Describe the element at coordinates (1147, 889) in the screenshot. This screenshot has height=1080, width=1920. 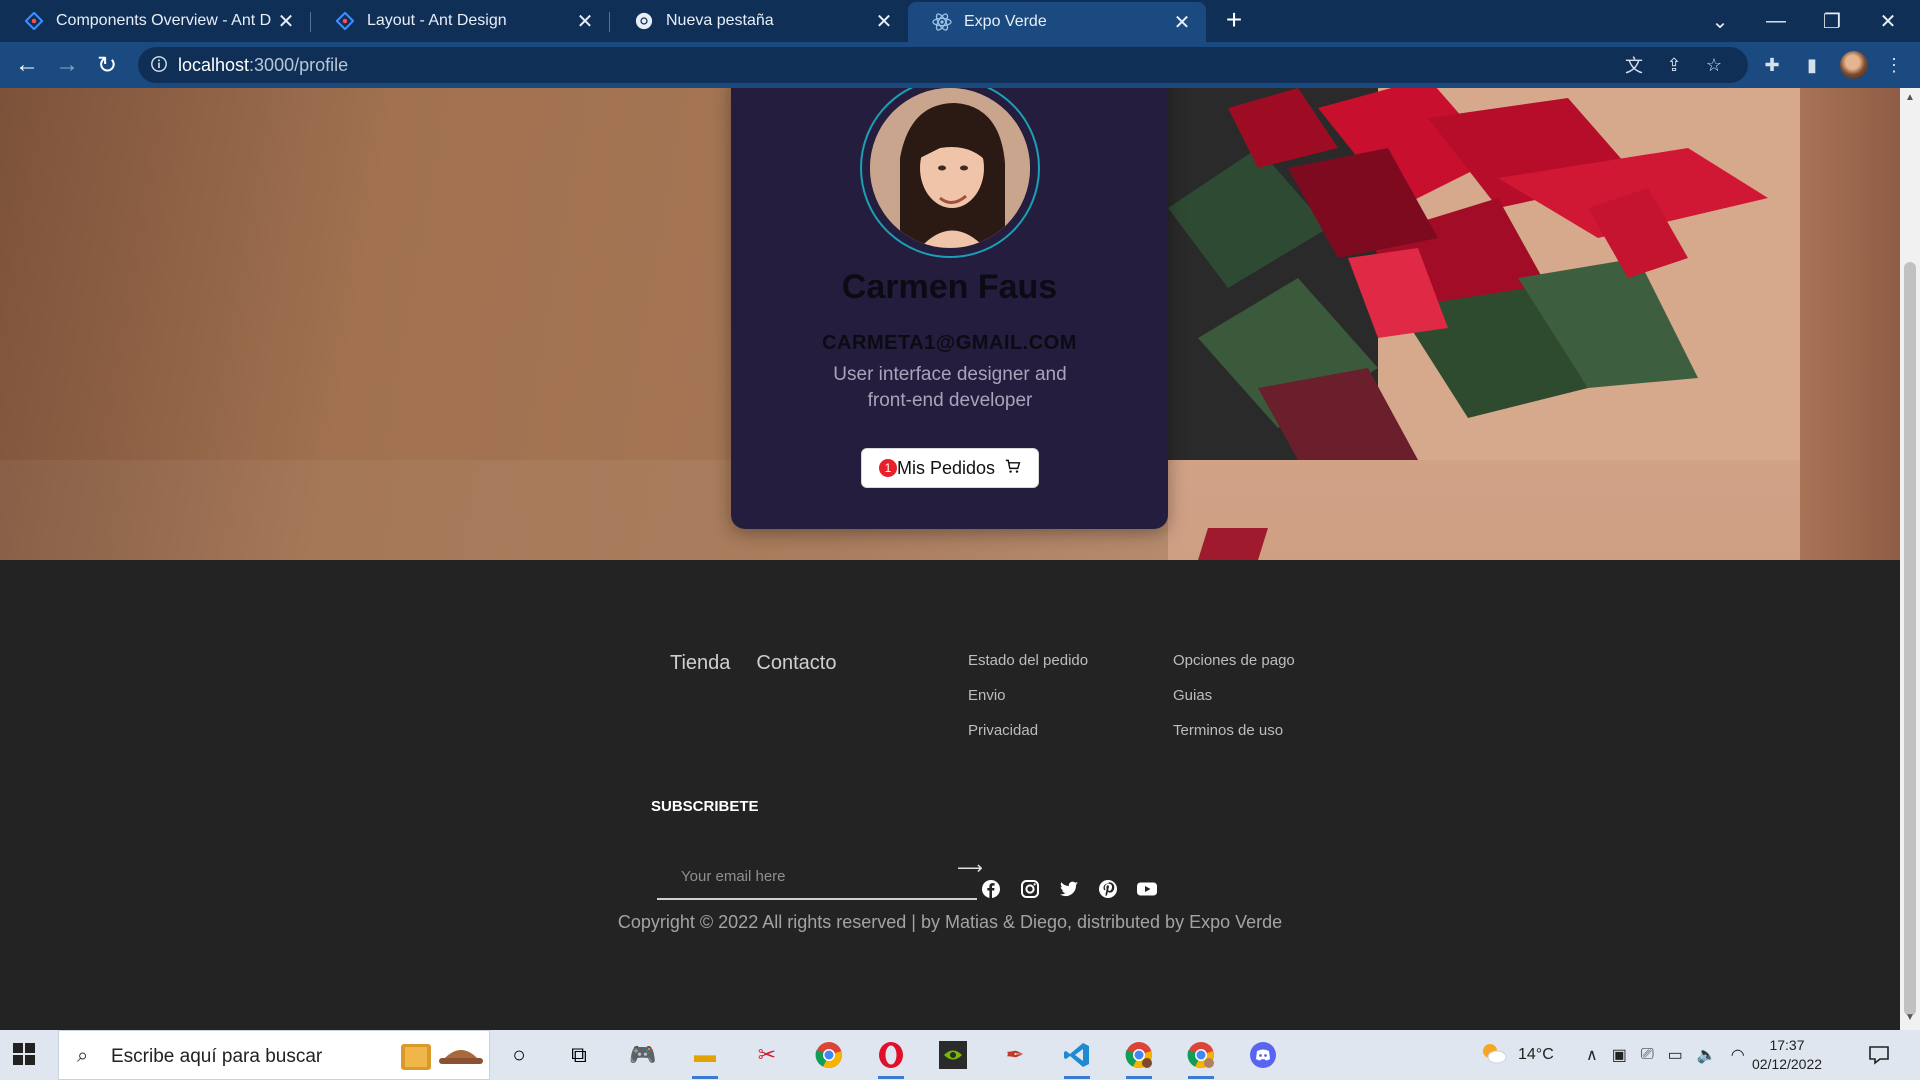
I see `youtube-icon` at that location.